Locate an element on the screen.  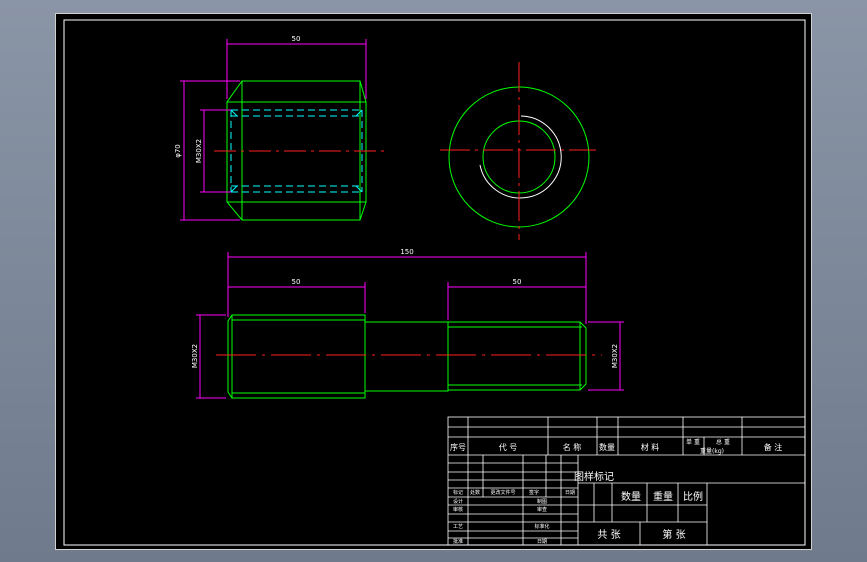
tb-weight-unit: 重量(kg) is located at coordinates (712, 451).